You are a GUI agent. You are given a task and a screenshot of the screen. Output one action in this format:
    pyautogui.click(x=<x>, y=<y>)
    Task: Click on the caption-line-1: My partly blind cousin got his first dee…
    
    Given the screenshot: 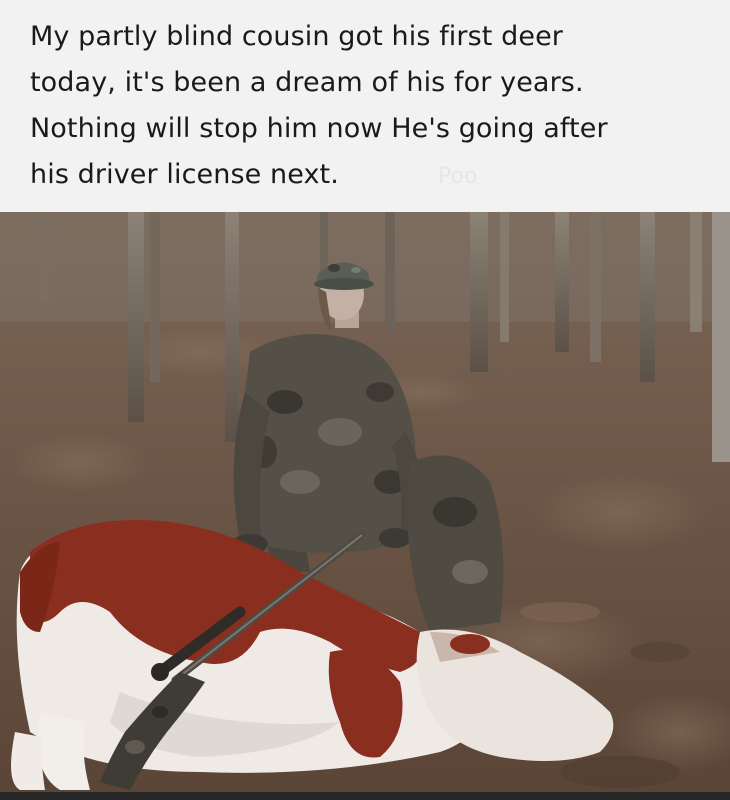 What is the action you would take?
    pyautogui.click(x=296, y=36)
    